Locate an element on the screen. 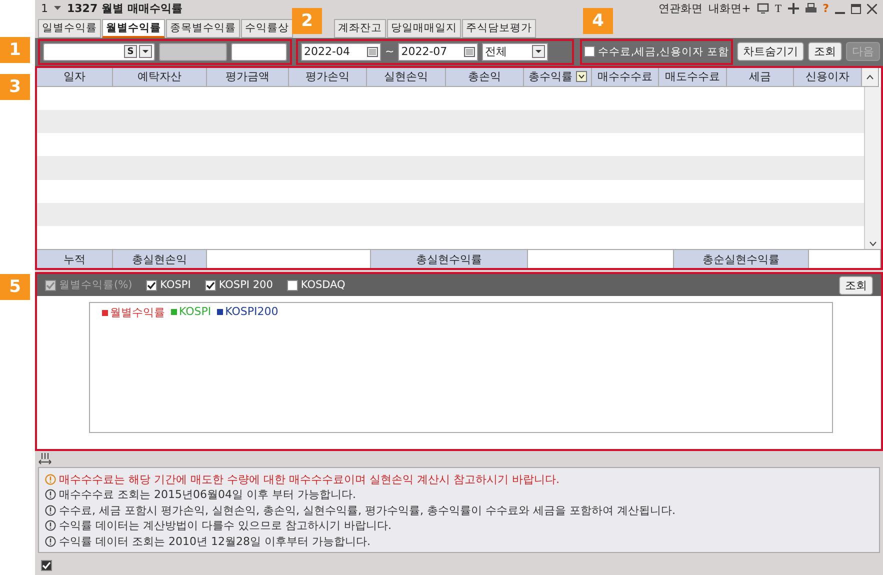  to-date-field: 2022-07 is located at coordinates (438, 51).